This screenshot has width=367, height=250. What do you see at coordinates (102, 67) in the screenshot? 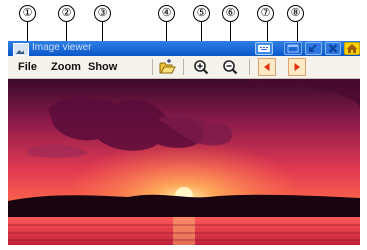
I see `menu-show: Show` at bounding box center [102, 67].